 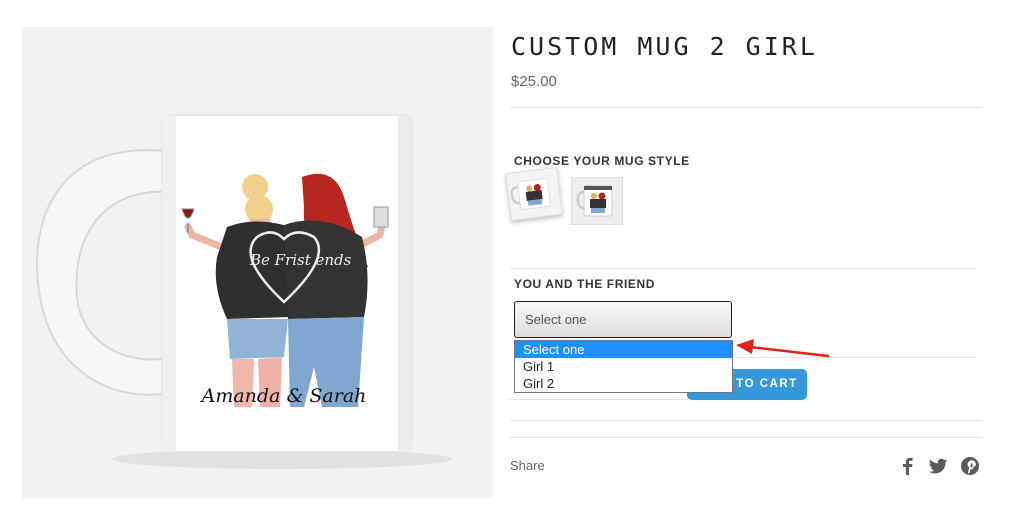 I want to click on dropdown-option-girl-1: Girl 1, so click(x=623, y=366).